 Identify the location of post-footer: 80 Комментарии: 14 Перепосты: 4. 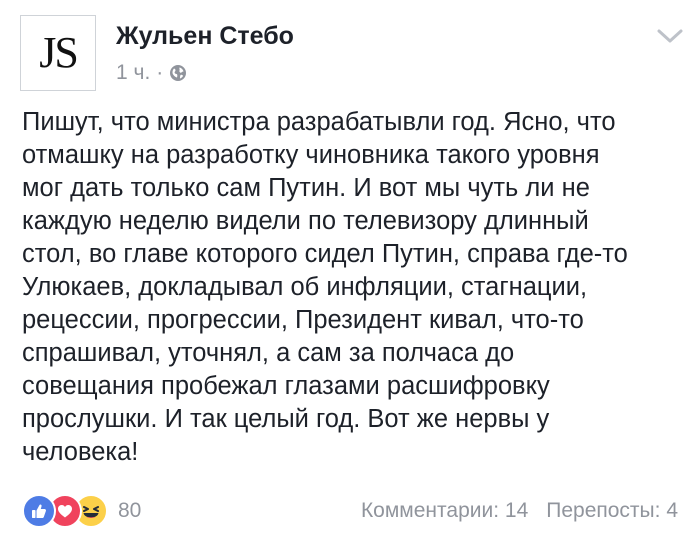
(350, 511).